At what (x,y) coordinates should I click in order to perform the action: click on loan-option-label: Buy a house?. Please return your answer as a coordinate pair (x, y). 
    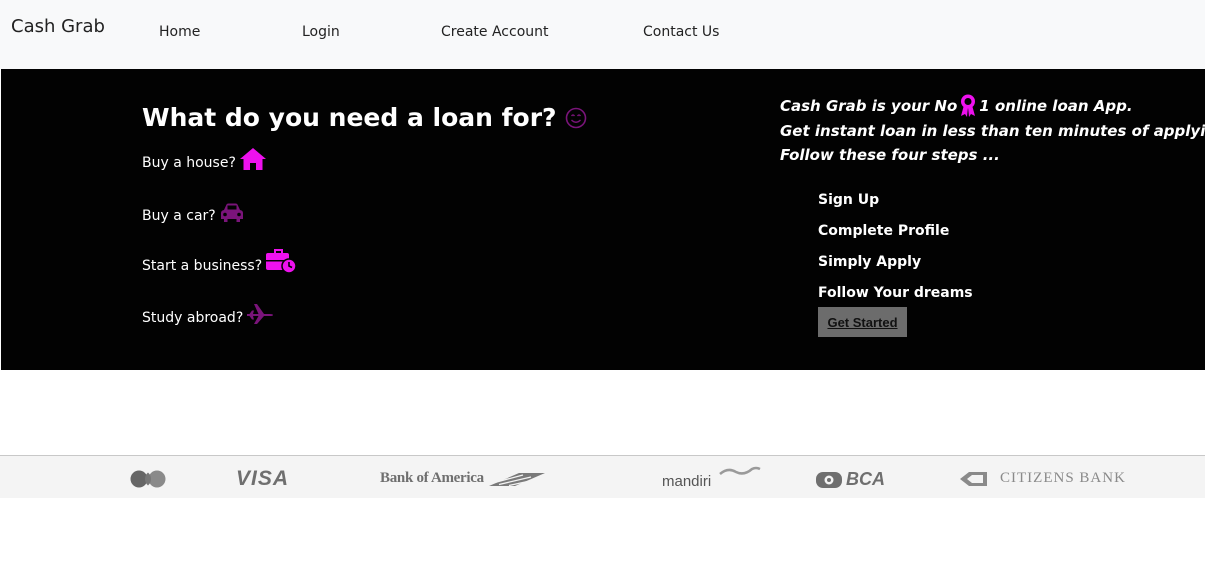
    Looking at the image, I should click on (189, 163).